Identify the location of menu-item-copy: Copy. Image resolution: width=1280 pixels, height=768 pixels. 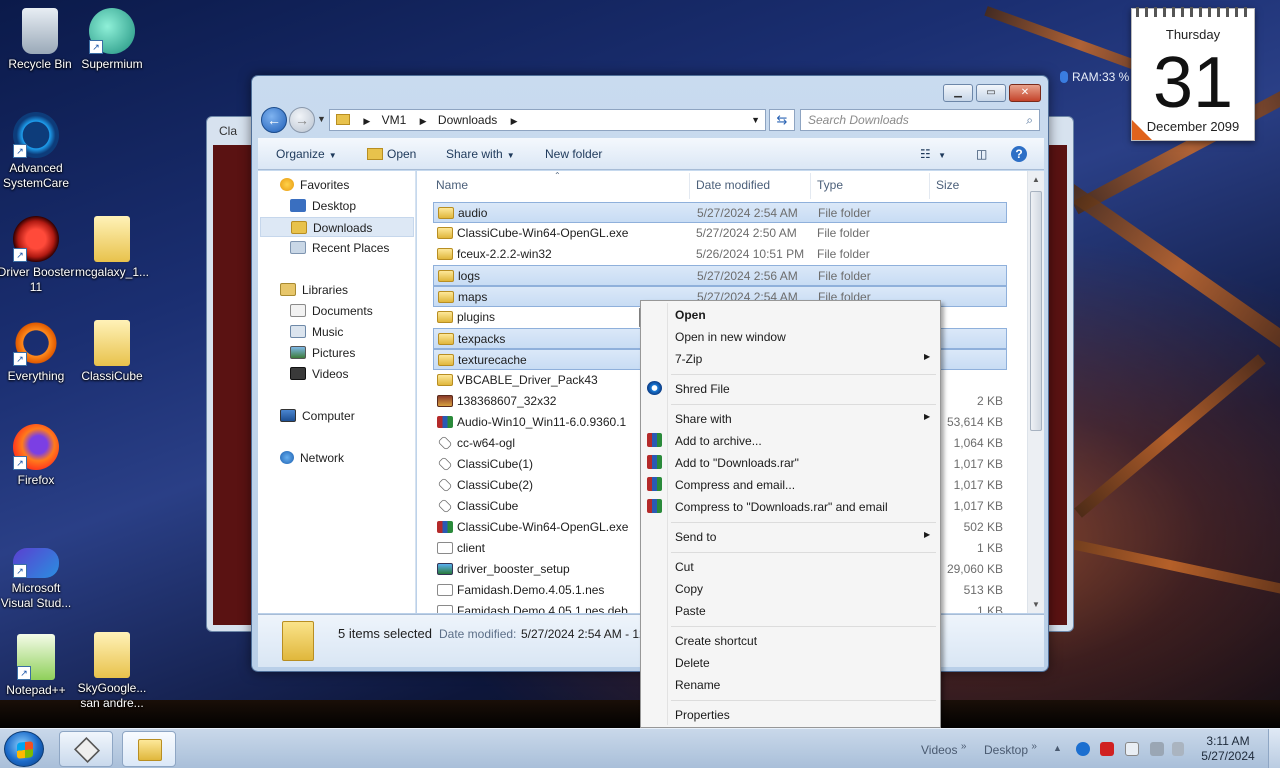
(689, 589).